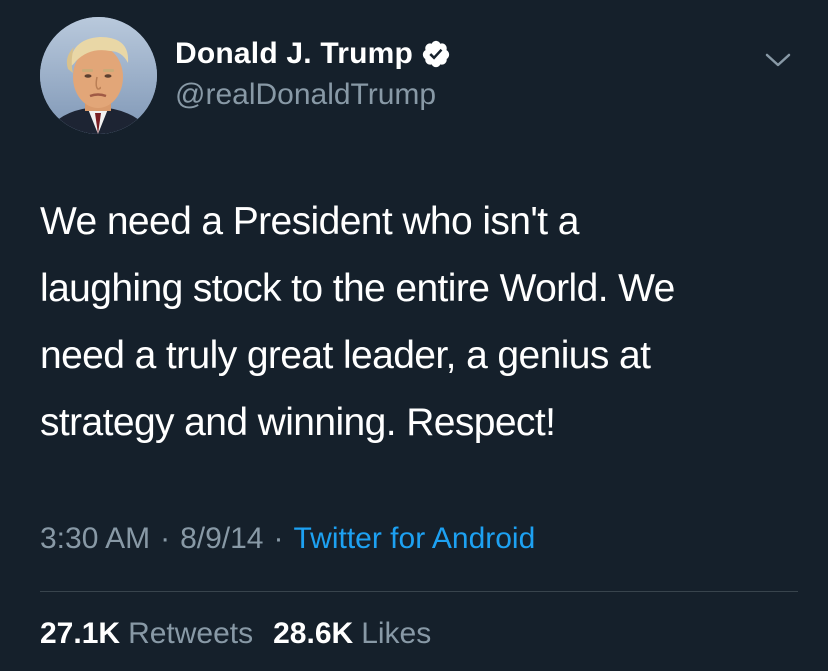 The width and height of the screenshot is (828, 671). What do you see at coordinates (221, 539) in the screenshot?
I see `tweet-date: 8/9/14` at bounding box center [221, 539].